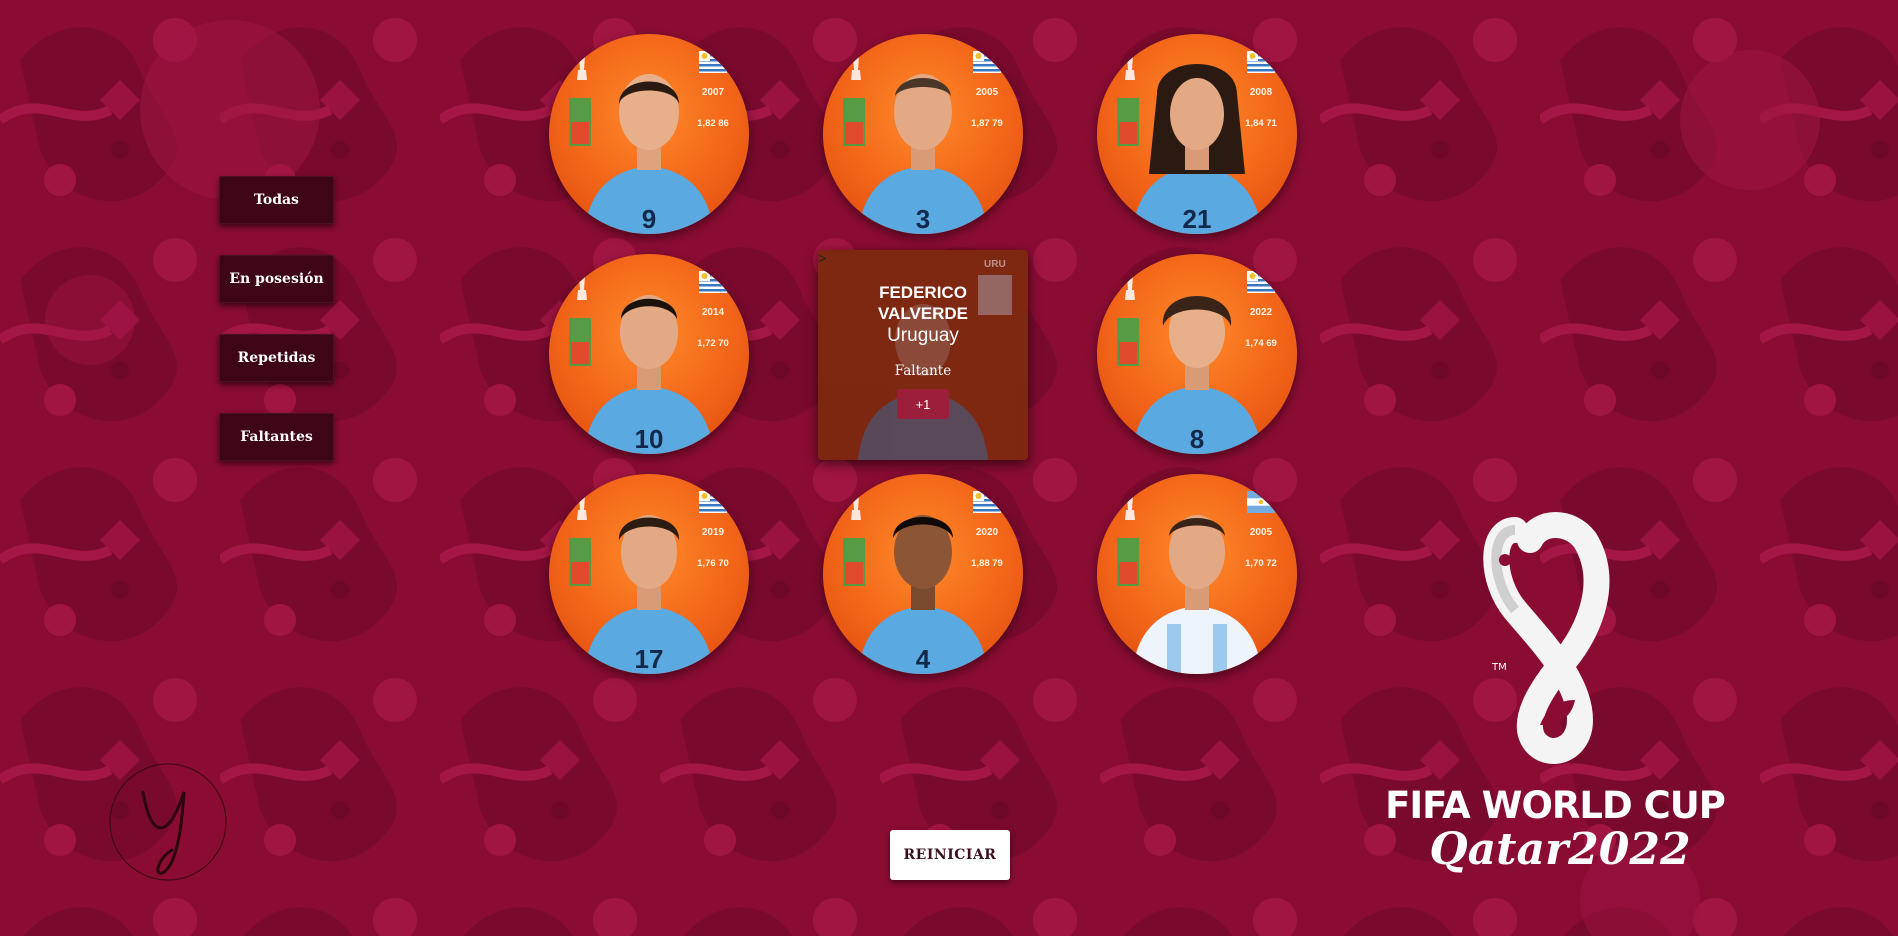 This screenshot has width=1898, height=936. Describe the element at coordinates (822, 258) in the screenshot. I see `card-caret: >` at that location.